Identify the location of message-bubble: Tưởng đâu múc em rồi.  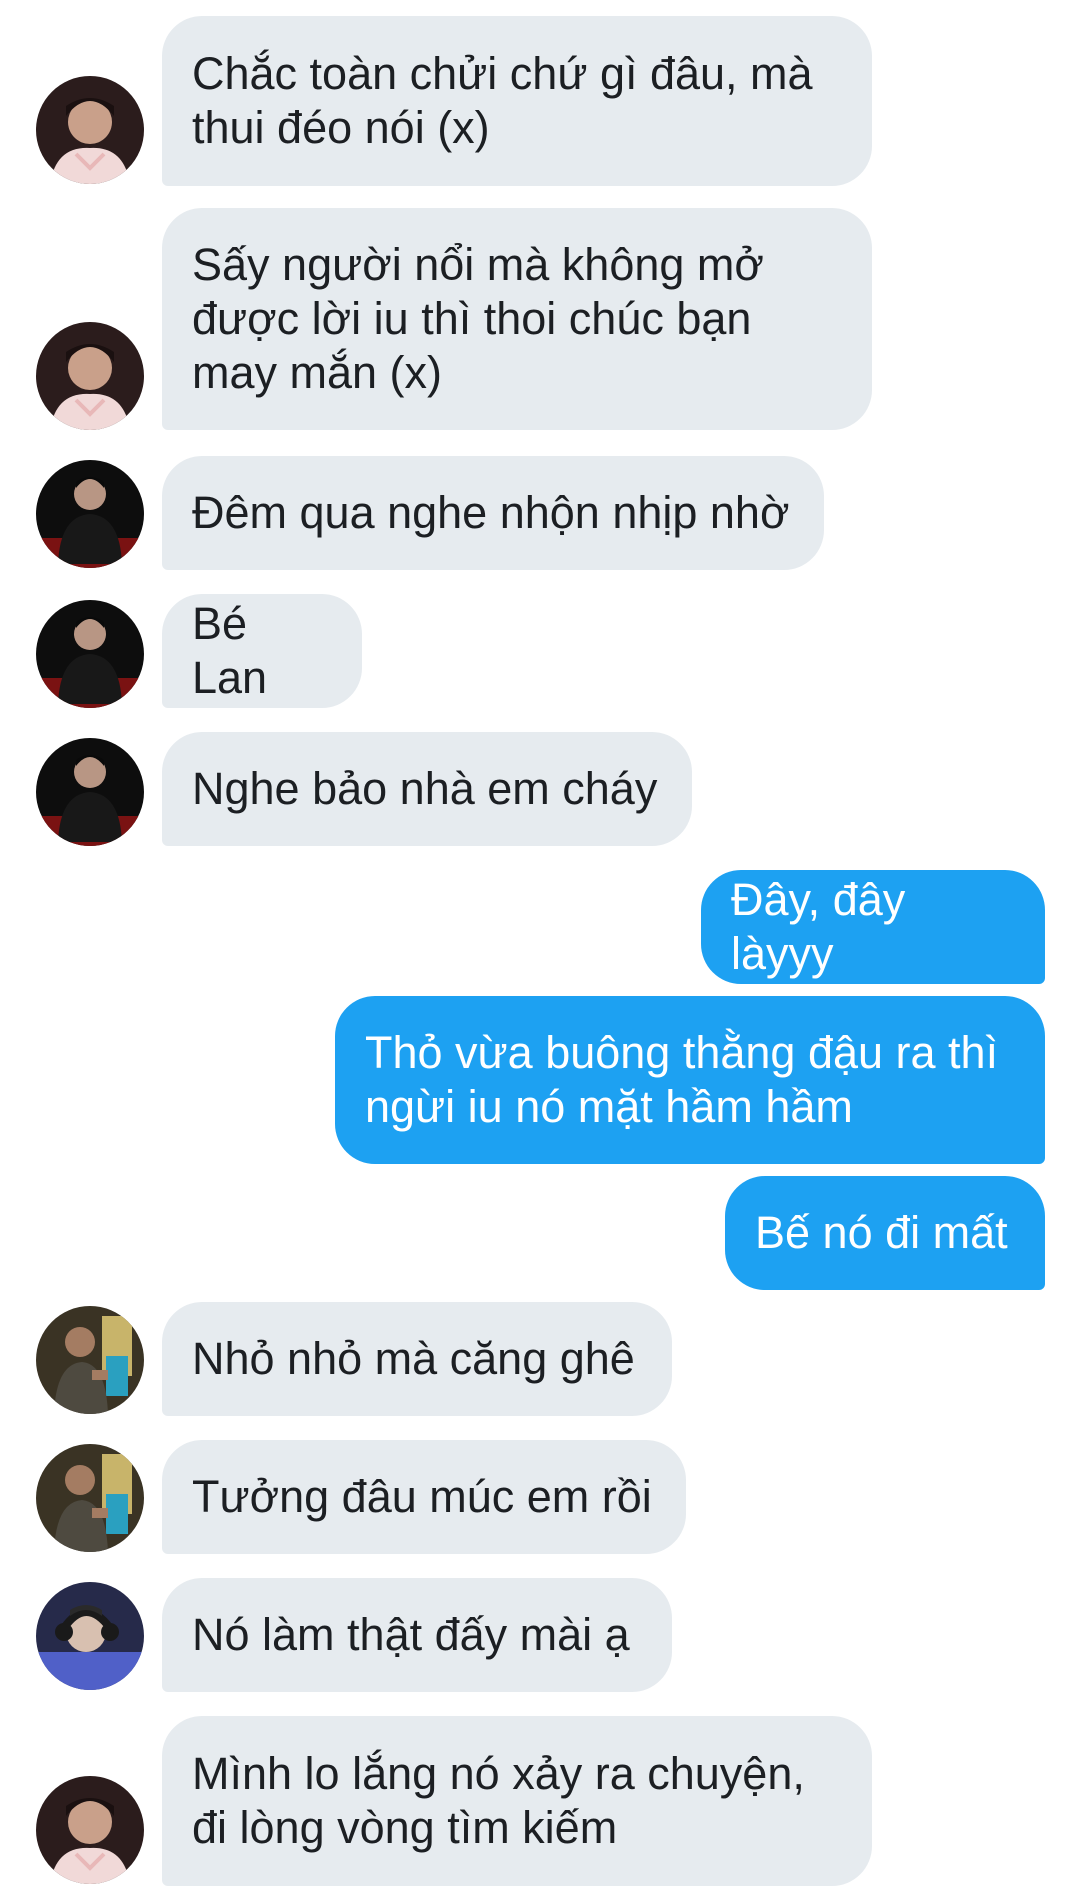
(424, 1497).